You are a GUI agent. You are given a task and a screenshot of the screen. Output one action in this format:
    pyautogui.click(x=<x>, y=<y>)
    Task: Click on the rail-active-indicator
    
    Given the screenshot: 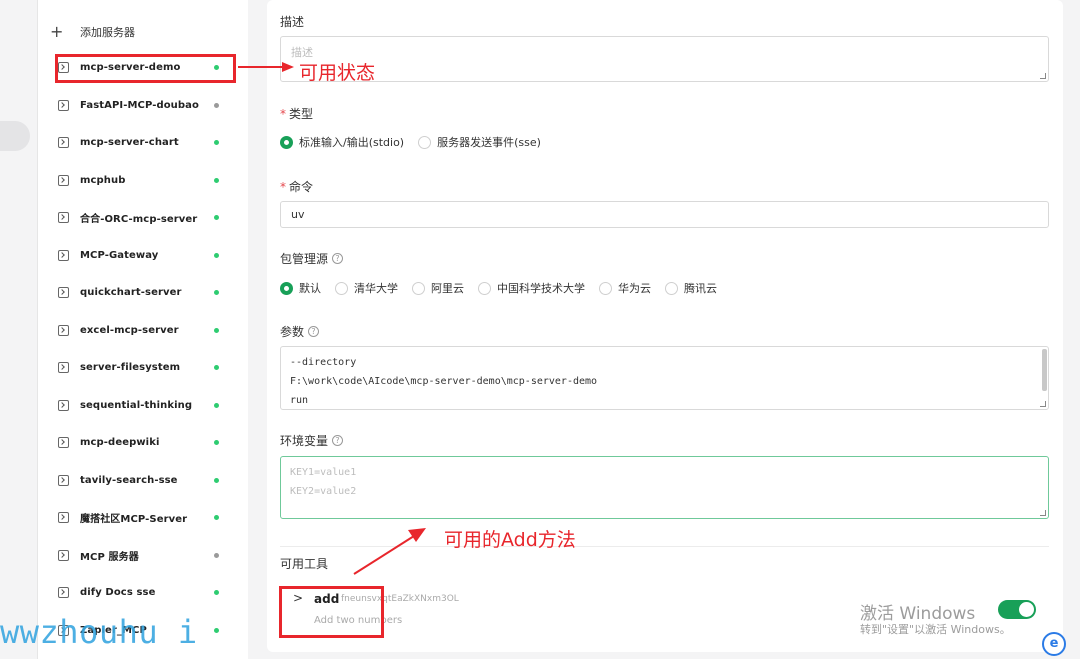 What is the action you would take?
    pyautogui.click(x=15, y=136)
    